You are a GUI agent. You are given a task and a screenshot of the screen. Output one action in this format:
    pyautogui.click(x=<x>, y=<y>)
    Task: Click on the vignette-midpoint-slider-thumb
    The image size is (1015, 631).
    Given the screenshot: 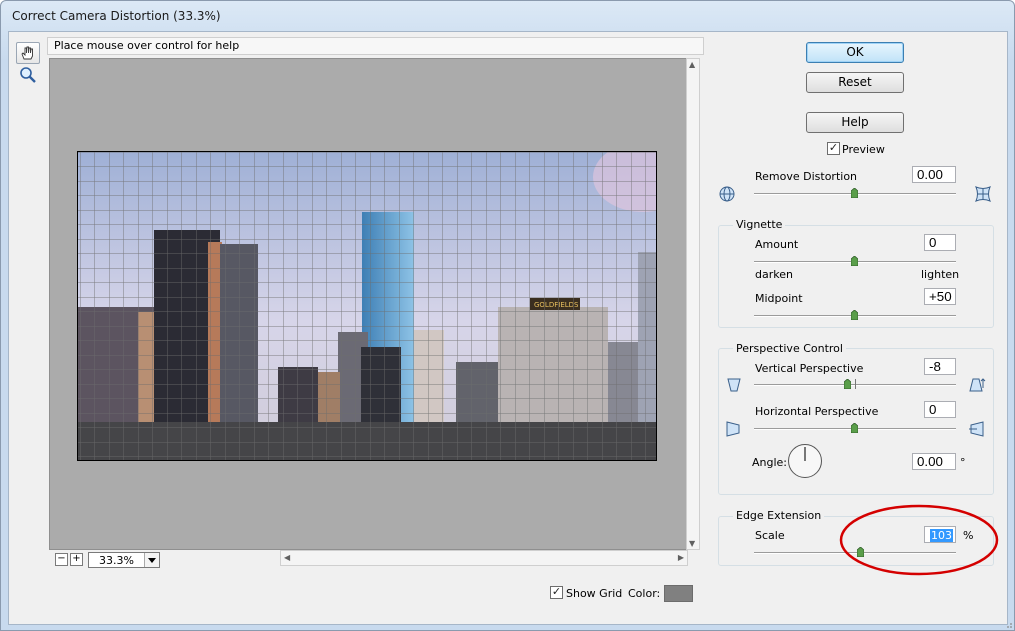 What is the action you would take?
    pyautogui.click(x=854, y=315)
    